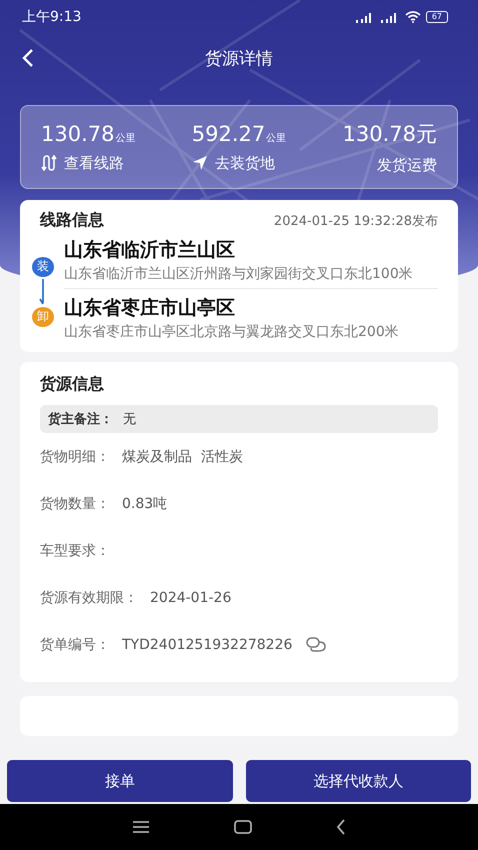 Image resolution: width=478 pixels, height=850 pixels. Describe the element at coordinates (389, 134) in the screenshot. I see `summary-value: 130.78元` at that location.